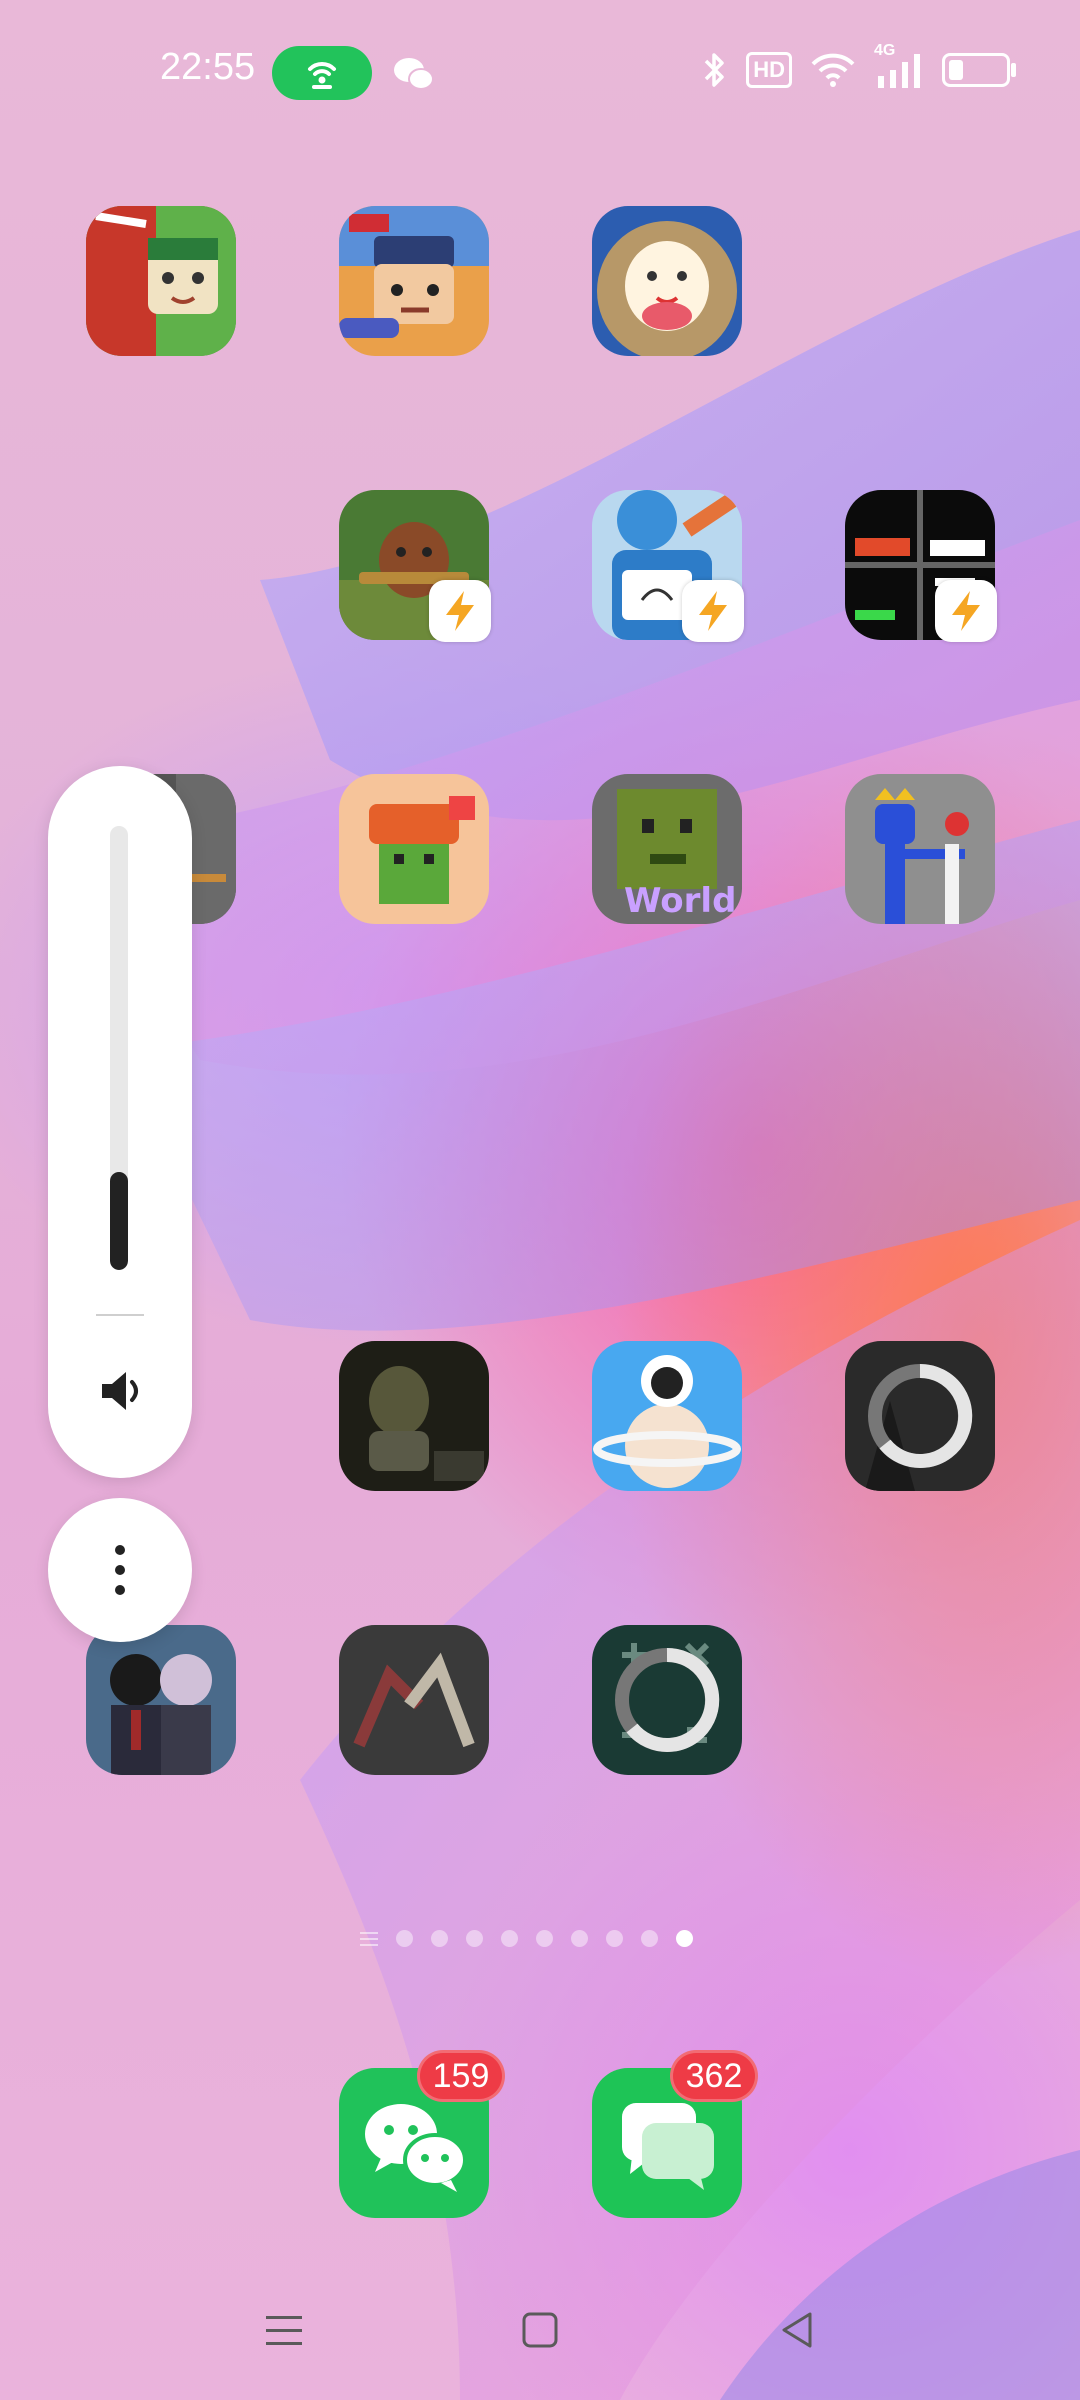 Image resolution: width=1080 pixels, height=2400 pixels. I want to click on volume-slider, so click(119, 1048).